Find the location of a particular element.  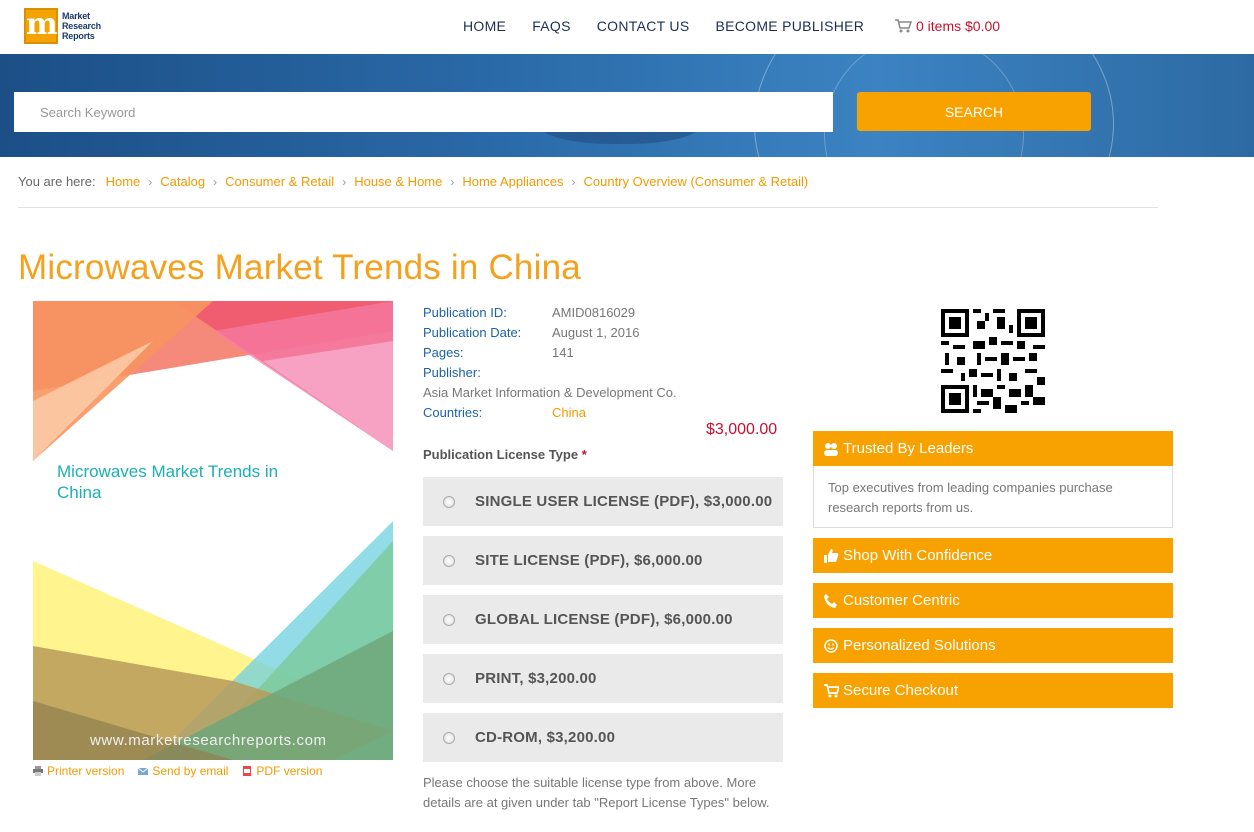

printer-version-link: Printer version is located at coordinates (78, 771).